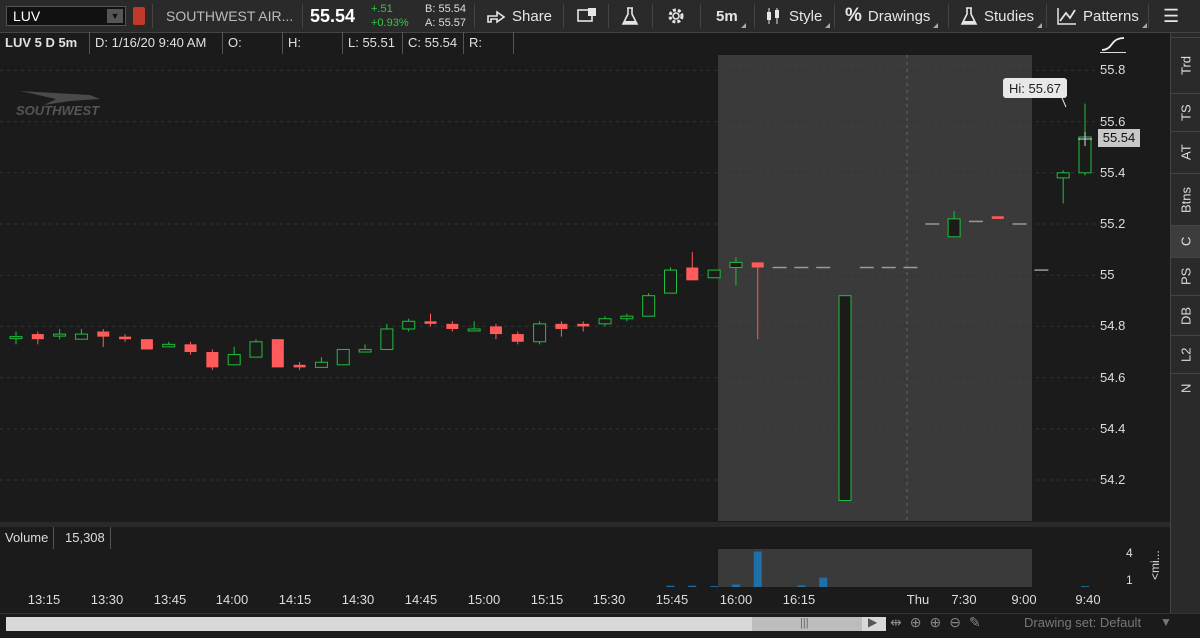 This screenshot has width=1200, height=638. I want to click on time-tick-label: 13:30, so click(107, 599).